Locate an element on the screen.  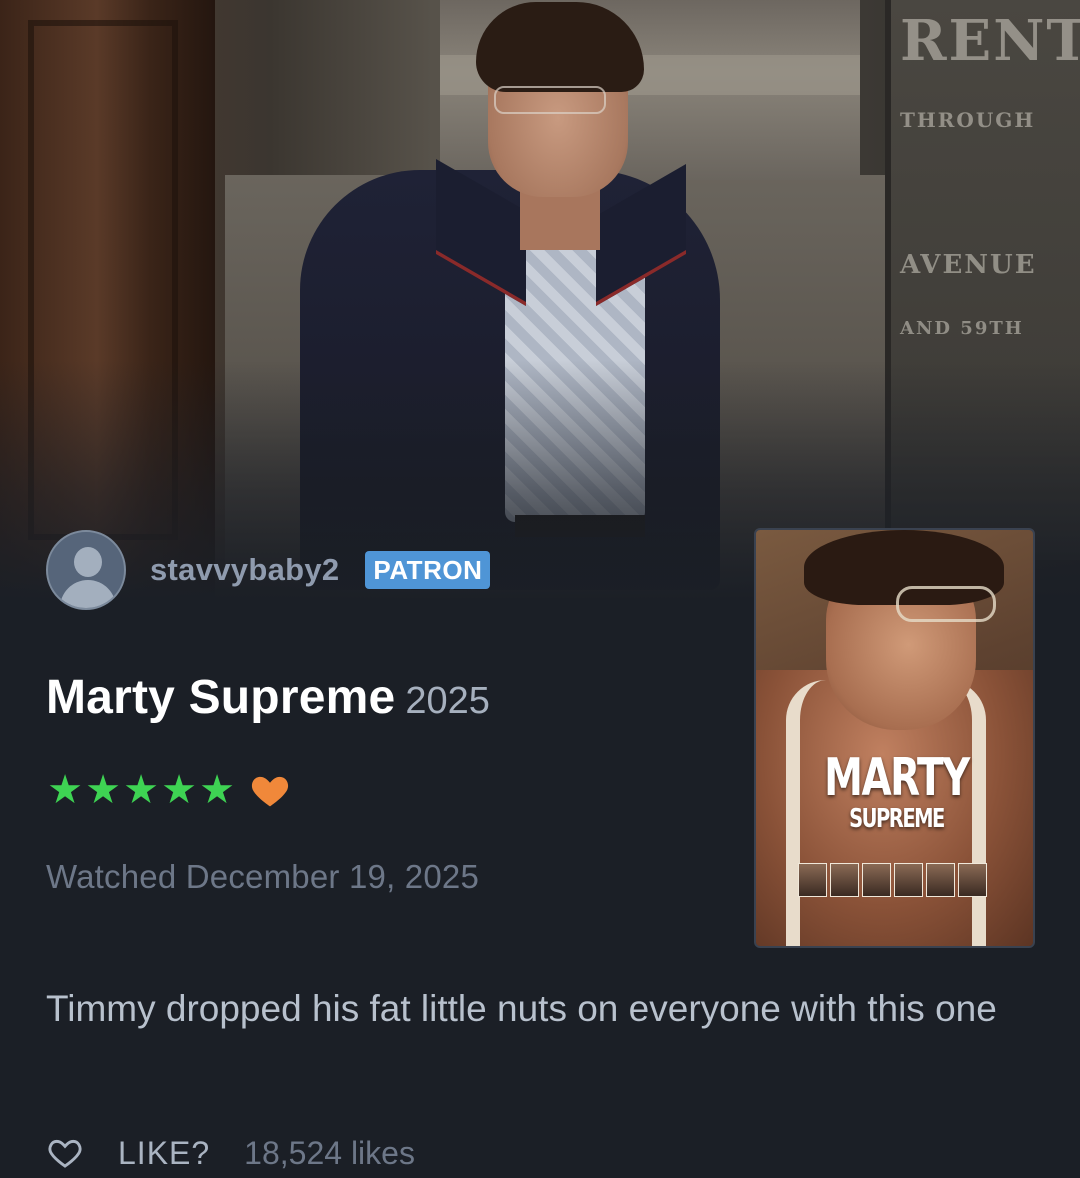
backdrop-figure-glasses is located at coordinates (550, 100).